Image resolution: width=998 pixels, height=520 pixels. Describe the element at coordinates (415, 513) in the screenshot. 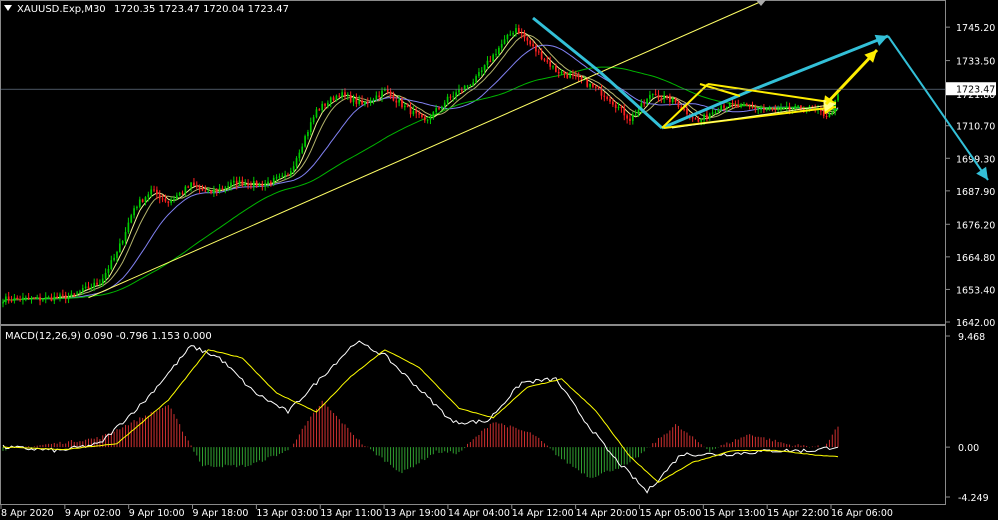

I see `time-tick-label: 13 Apr 19:00` at that location.